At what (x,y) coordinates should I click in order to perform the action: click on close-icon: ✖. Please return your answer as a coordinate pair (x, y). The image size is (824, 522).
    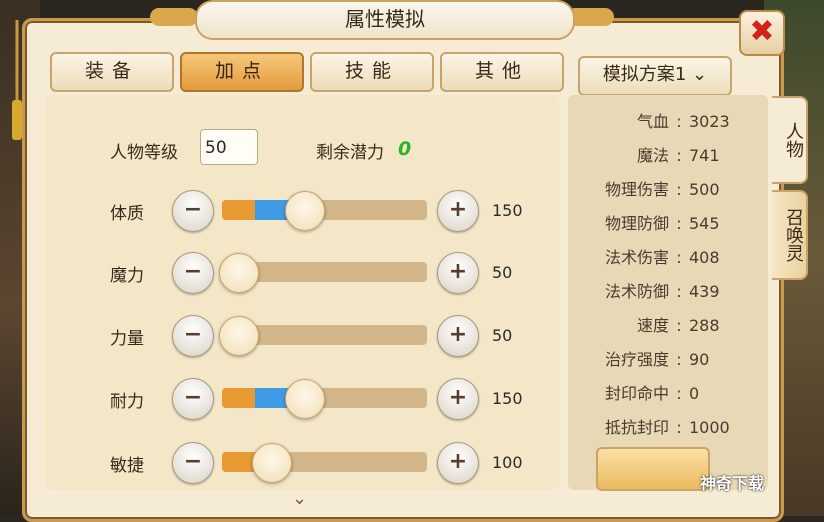
    Looking at the image, I should click on (762, 31).